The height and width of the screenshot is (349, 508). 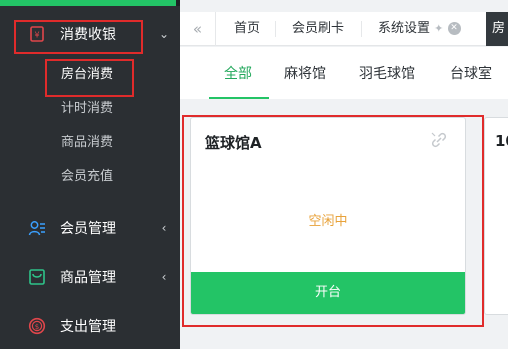 What do you see at coordinates (87, 177) in the screenshot?
I see `sidebar-item-member-recharge: 会员充值` at bounding box center [87, 177].